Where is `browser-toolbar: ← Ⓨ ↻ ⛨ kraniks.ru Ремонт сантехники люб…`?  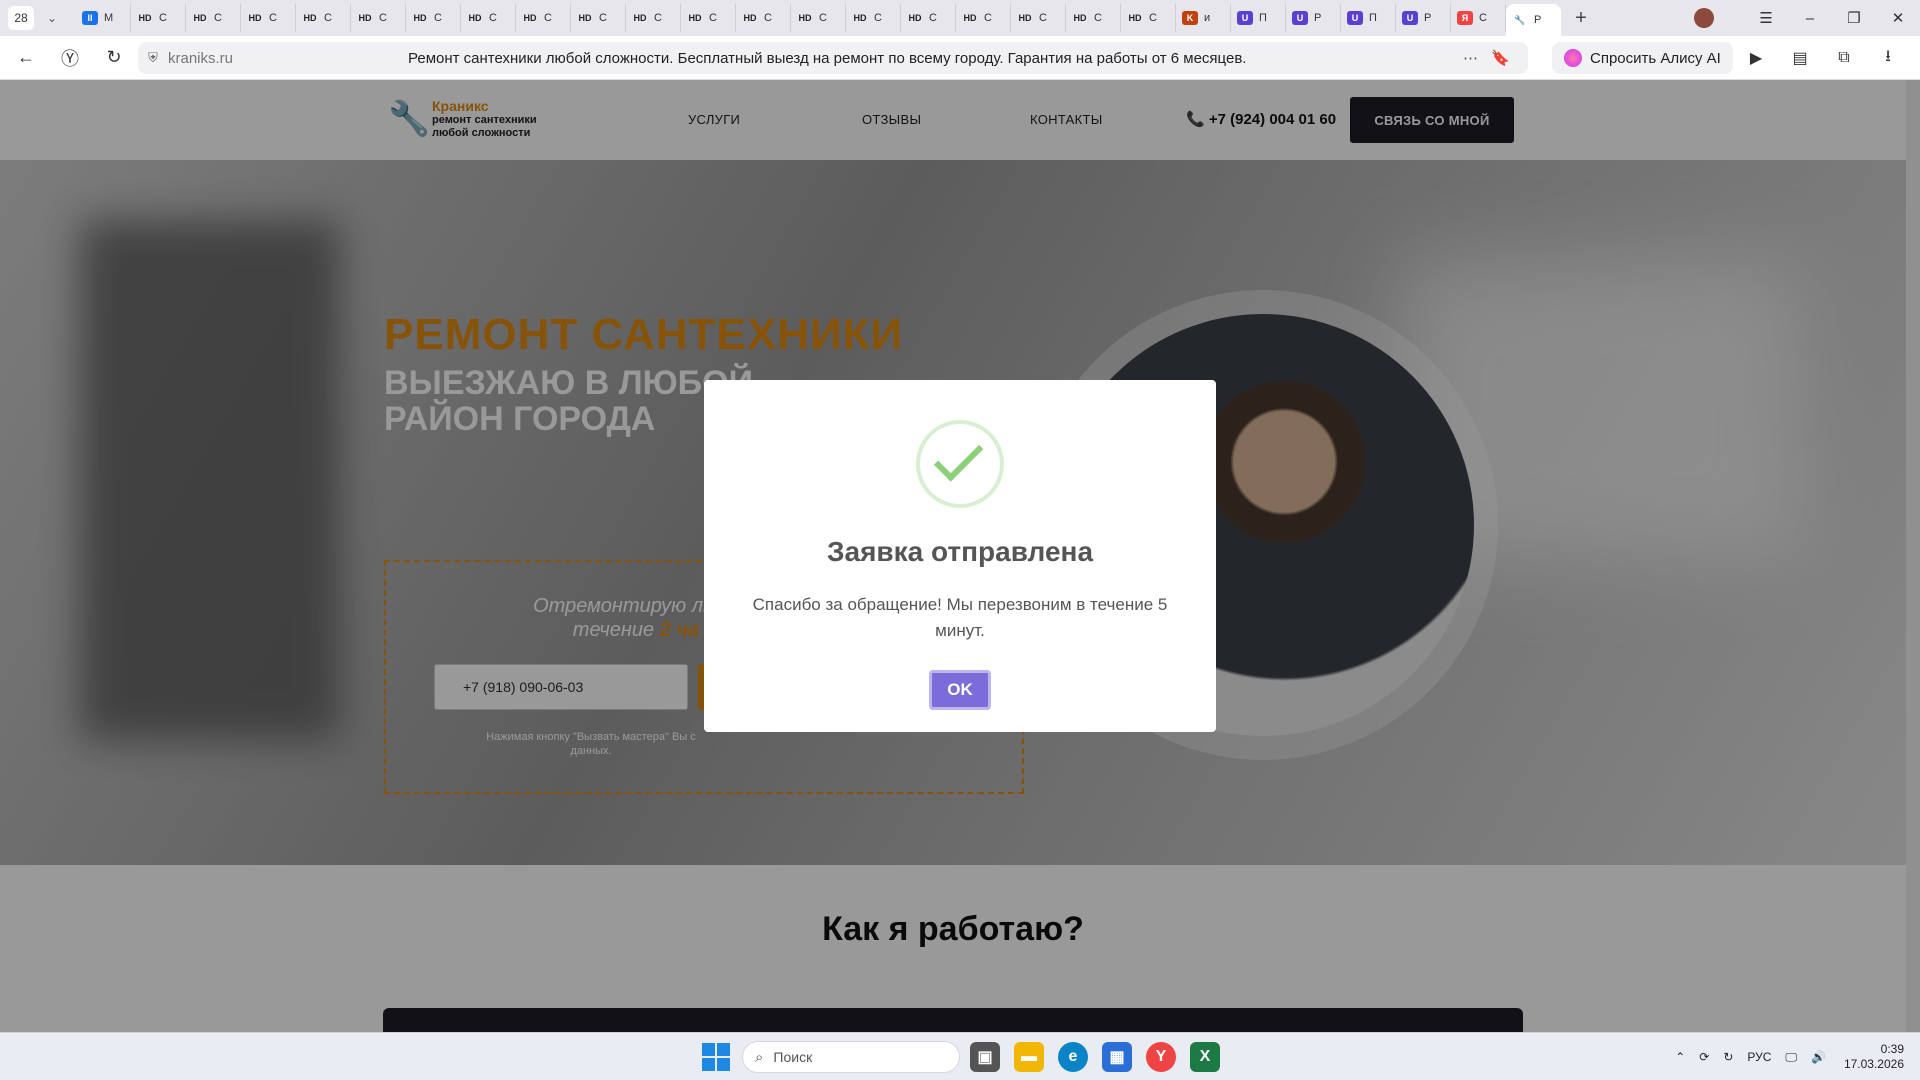
browser-toolbar: ← Ⓨ ↻ ⛨ kraniks.ru Ремонт сантехники люб… is located at coordinates (960, 58).